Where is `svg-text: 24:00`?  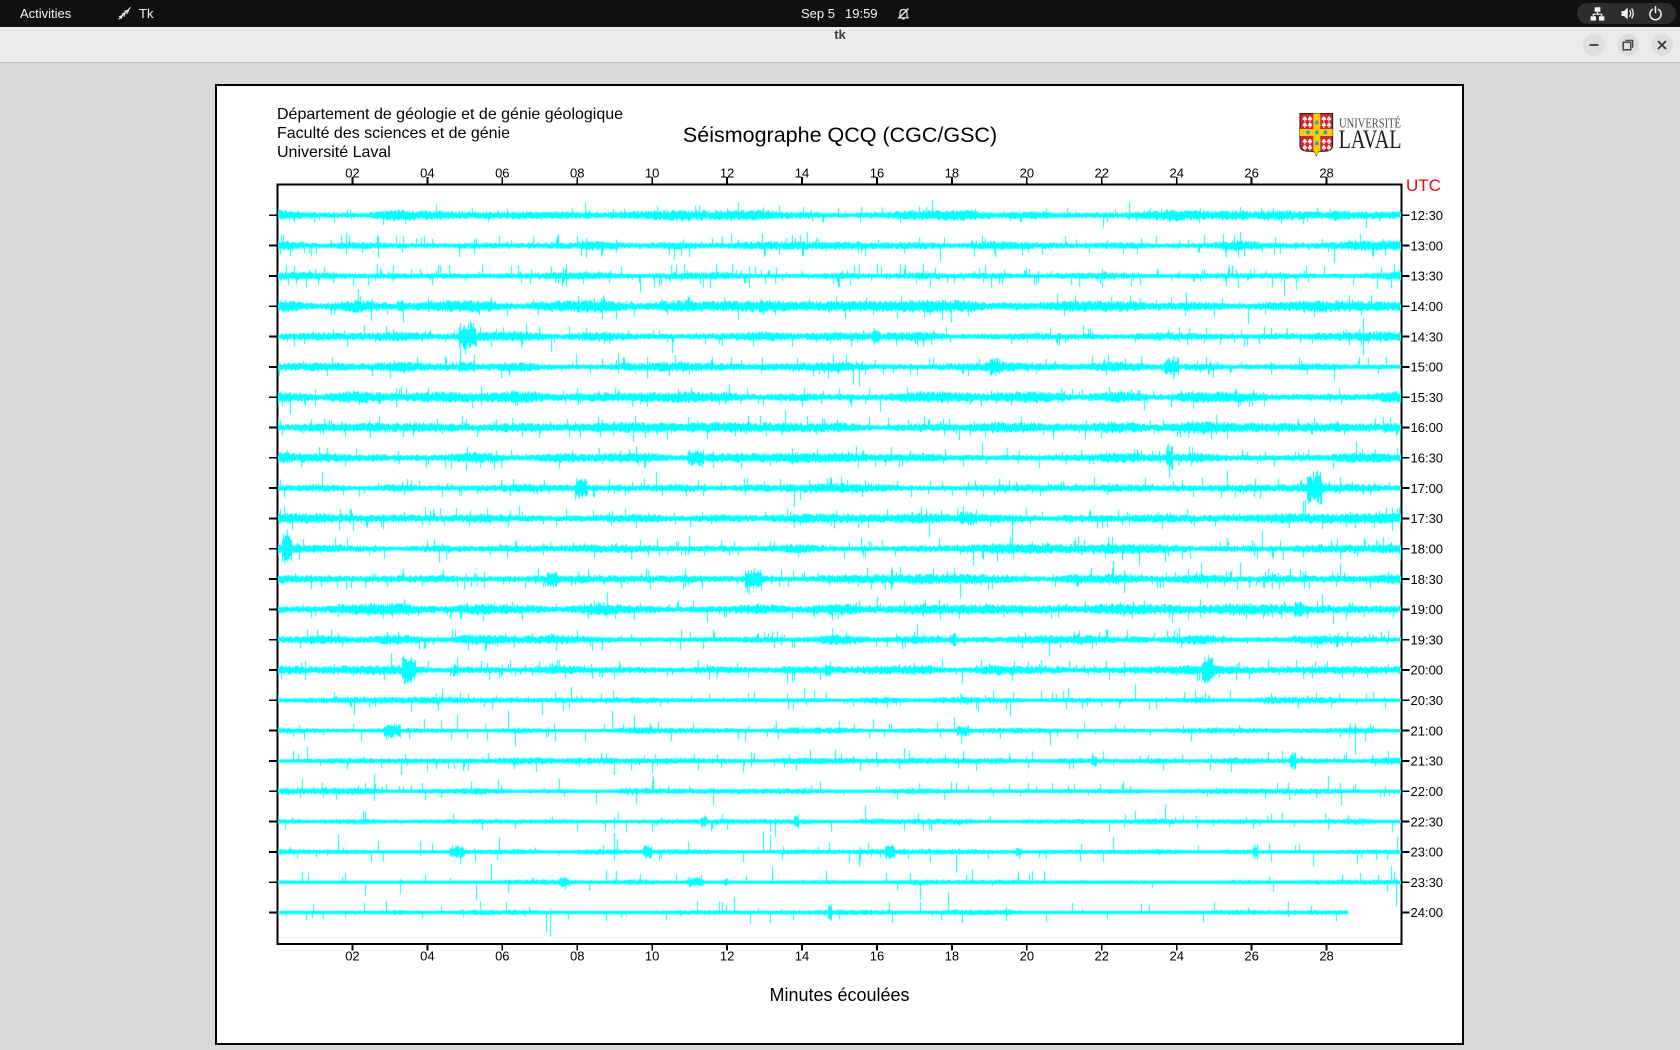
svg-text: 24:00 is located at coordinates (1427, 912).